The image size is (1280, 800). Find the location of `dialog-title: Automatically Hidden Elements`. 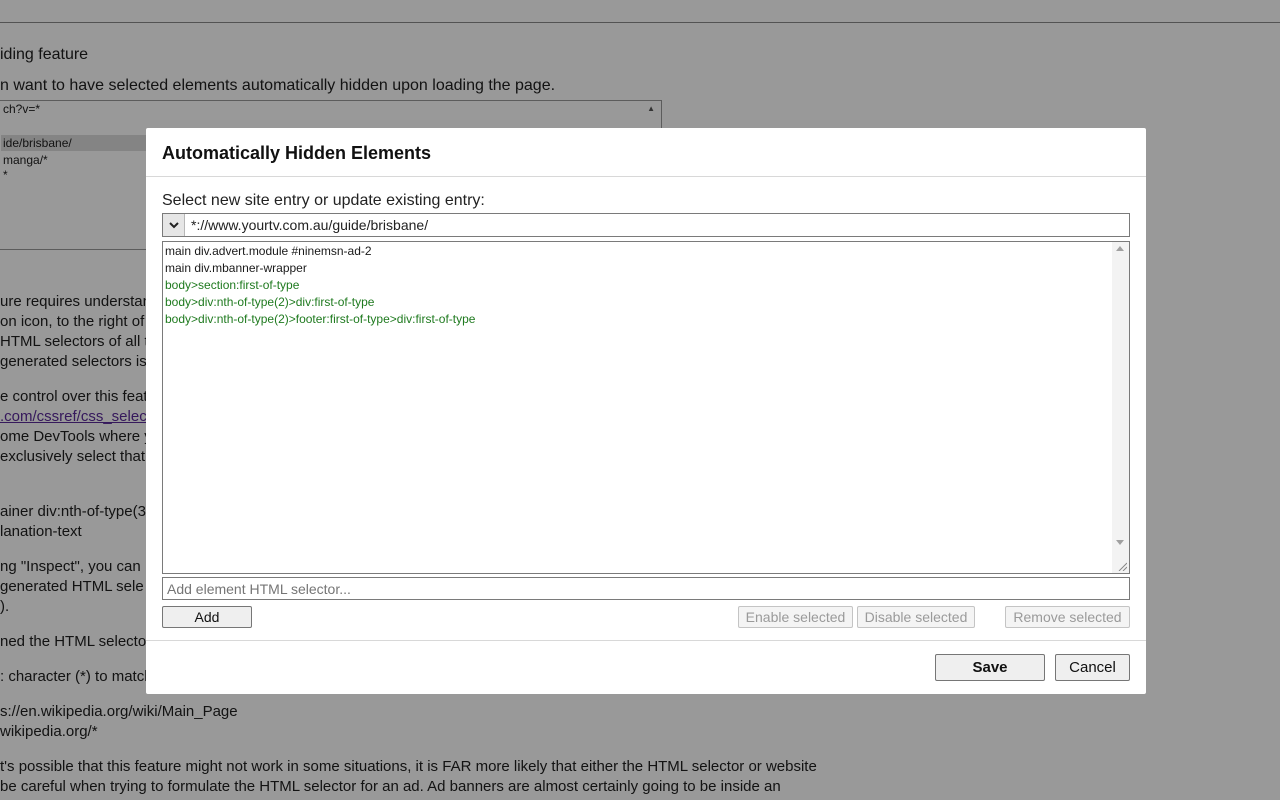

dialog-title: Automatically Hidden Elements is located at coordinates (297, 153).